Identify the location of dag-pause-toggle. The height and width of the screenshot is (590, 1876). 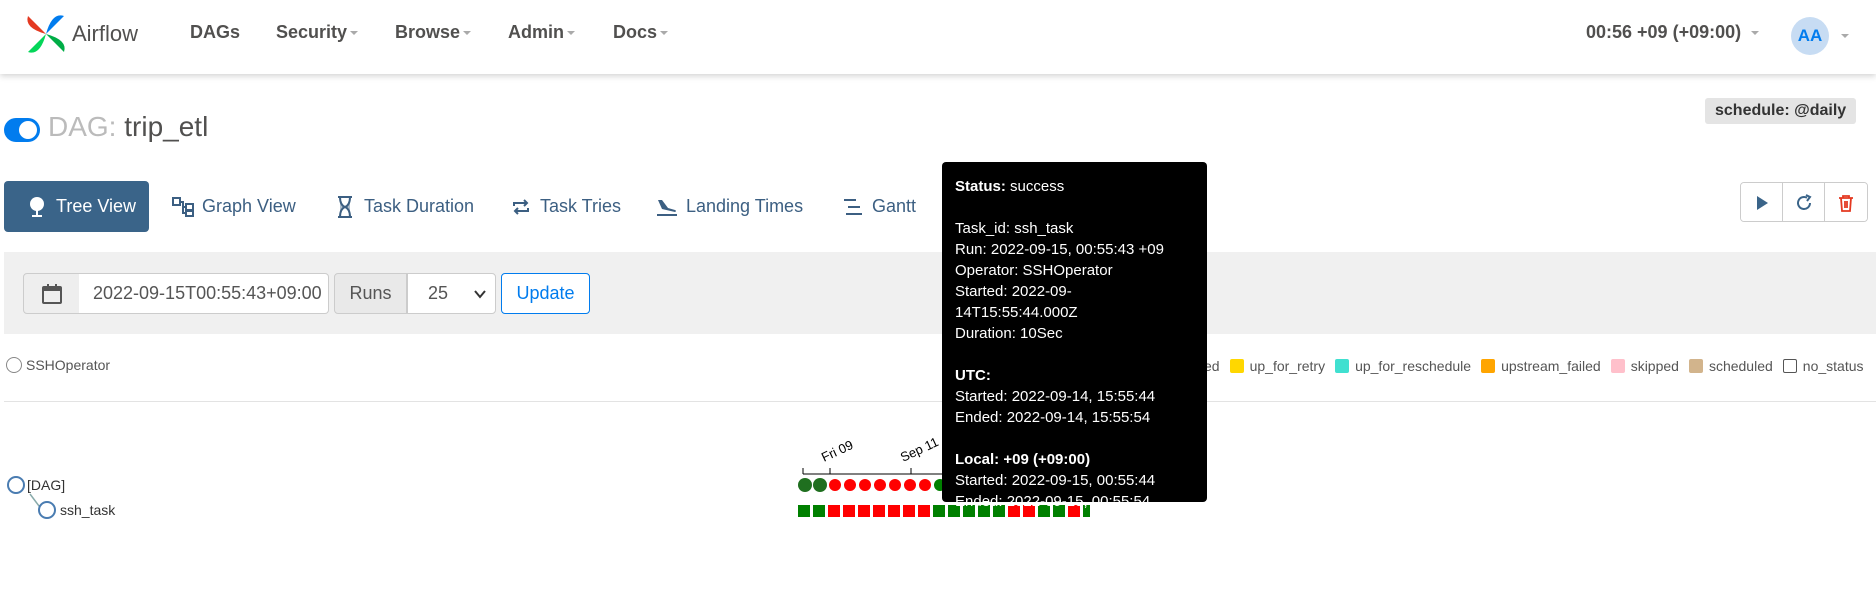
(22, 130).